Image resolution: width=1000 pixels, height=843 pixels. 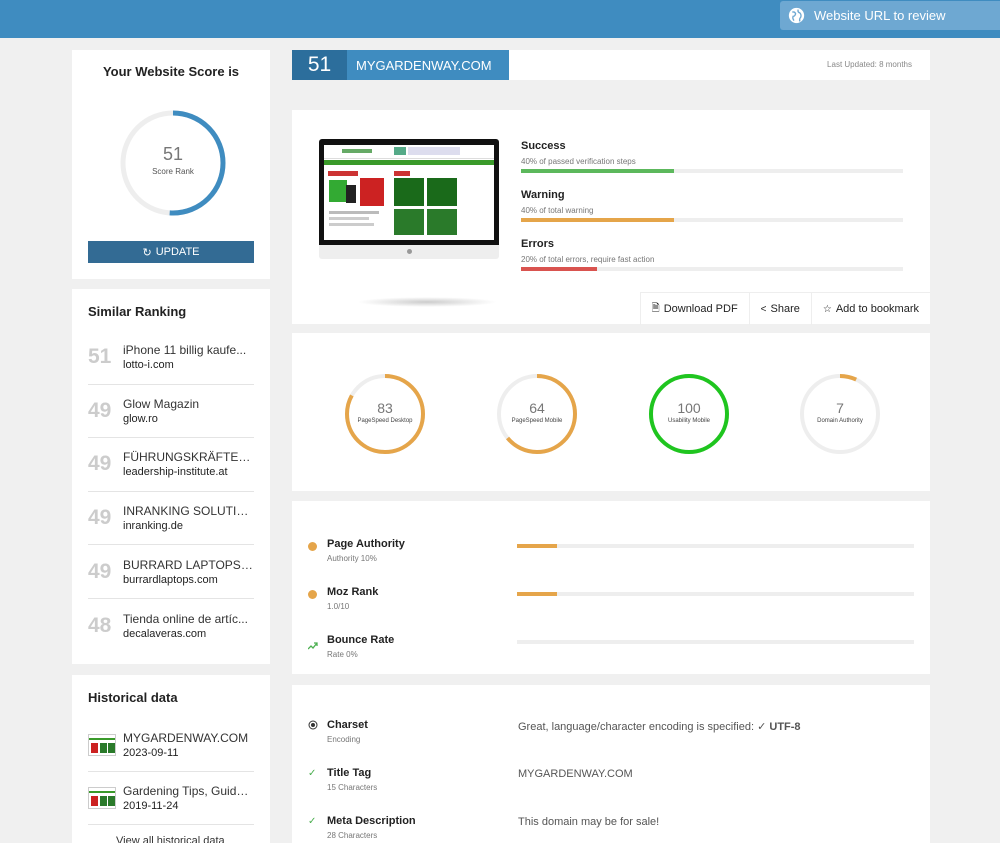 I want to click on top-bar: Website URL to review, so click(x=500, y=19).